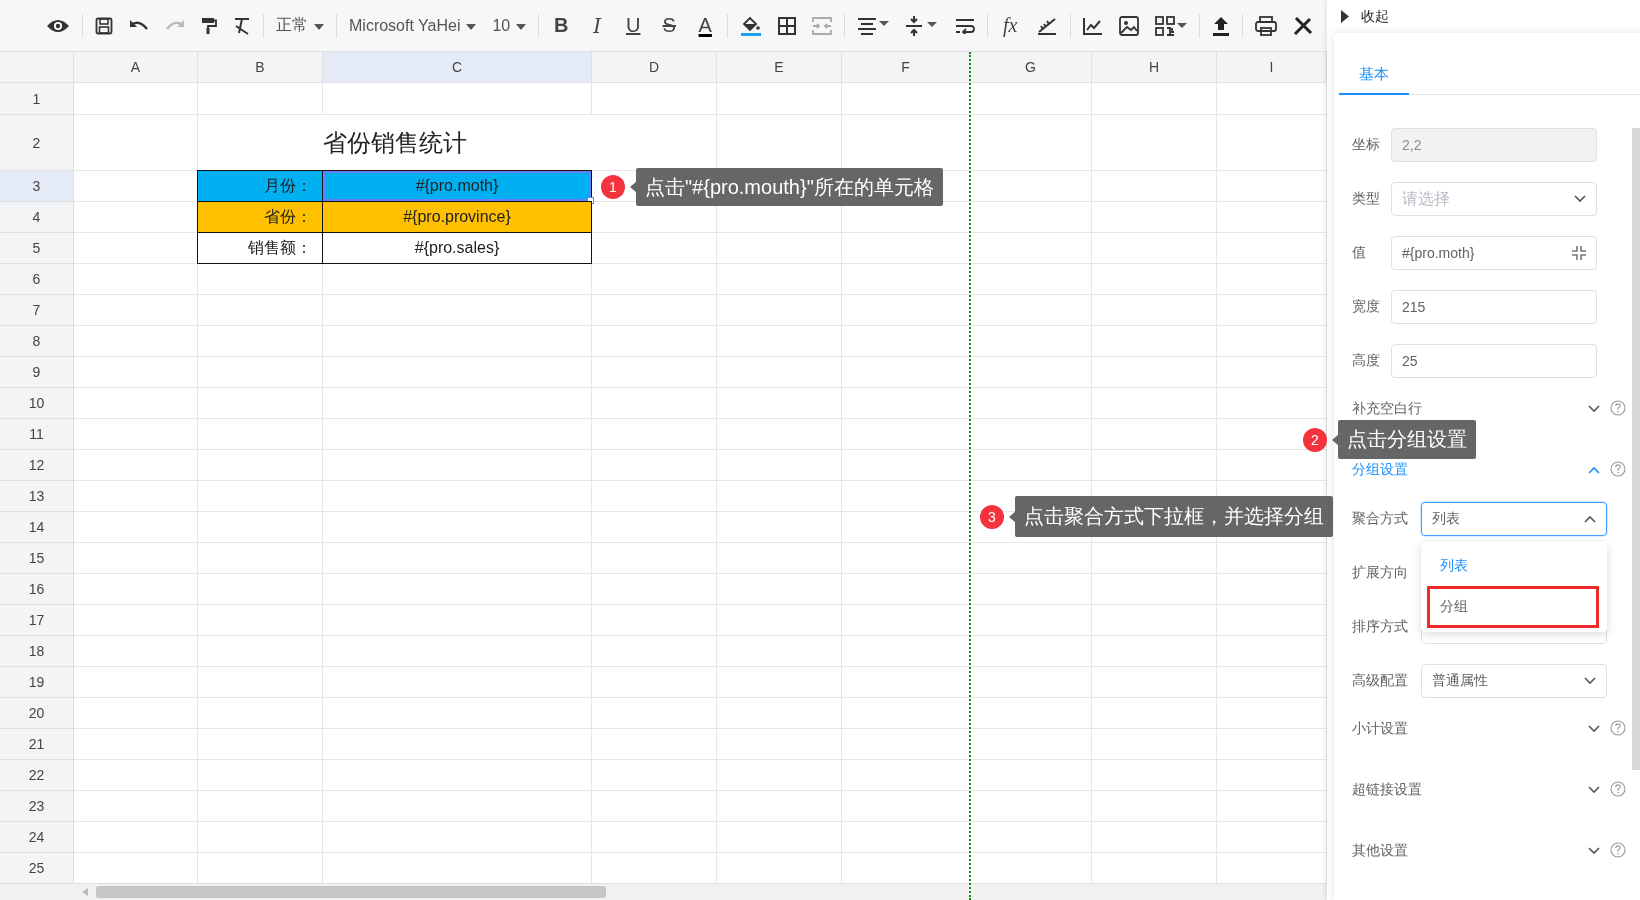 Image resolution: width=1640 pixels, height=900 pixels. I want to click on eye-icon, so click(58, 25).